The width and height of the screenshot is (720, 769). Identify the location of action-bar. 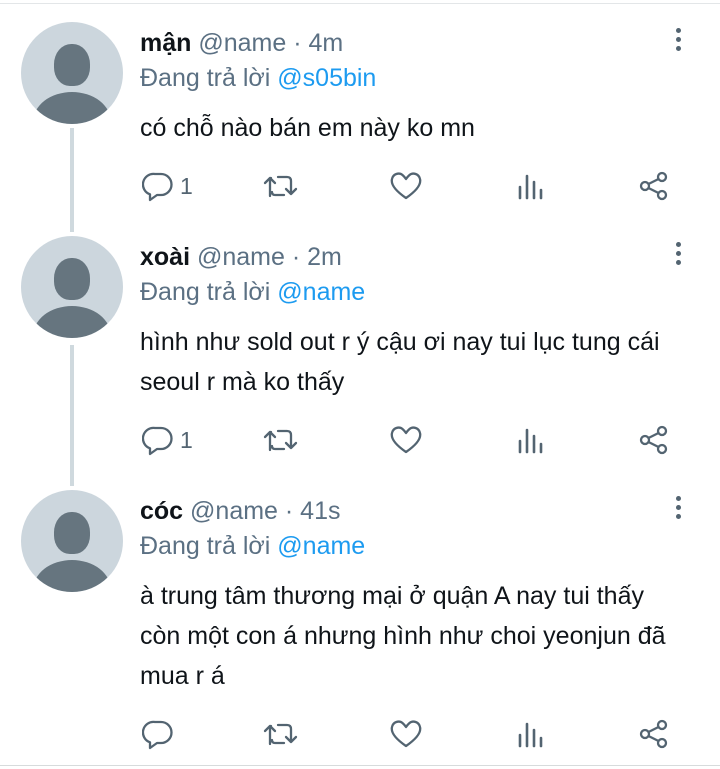
(360, 734).